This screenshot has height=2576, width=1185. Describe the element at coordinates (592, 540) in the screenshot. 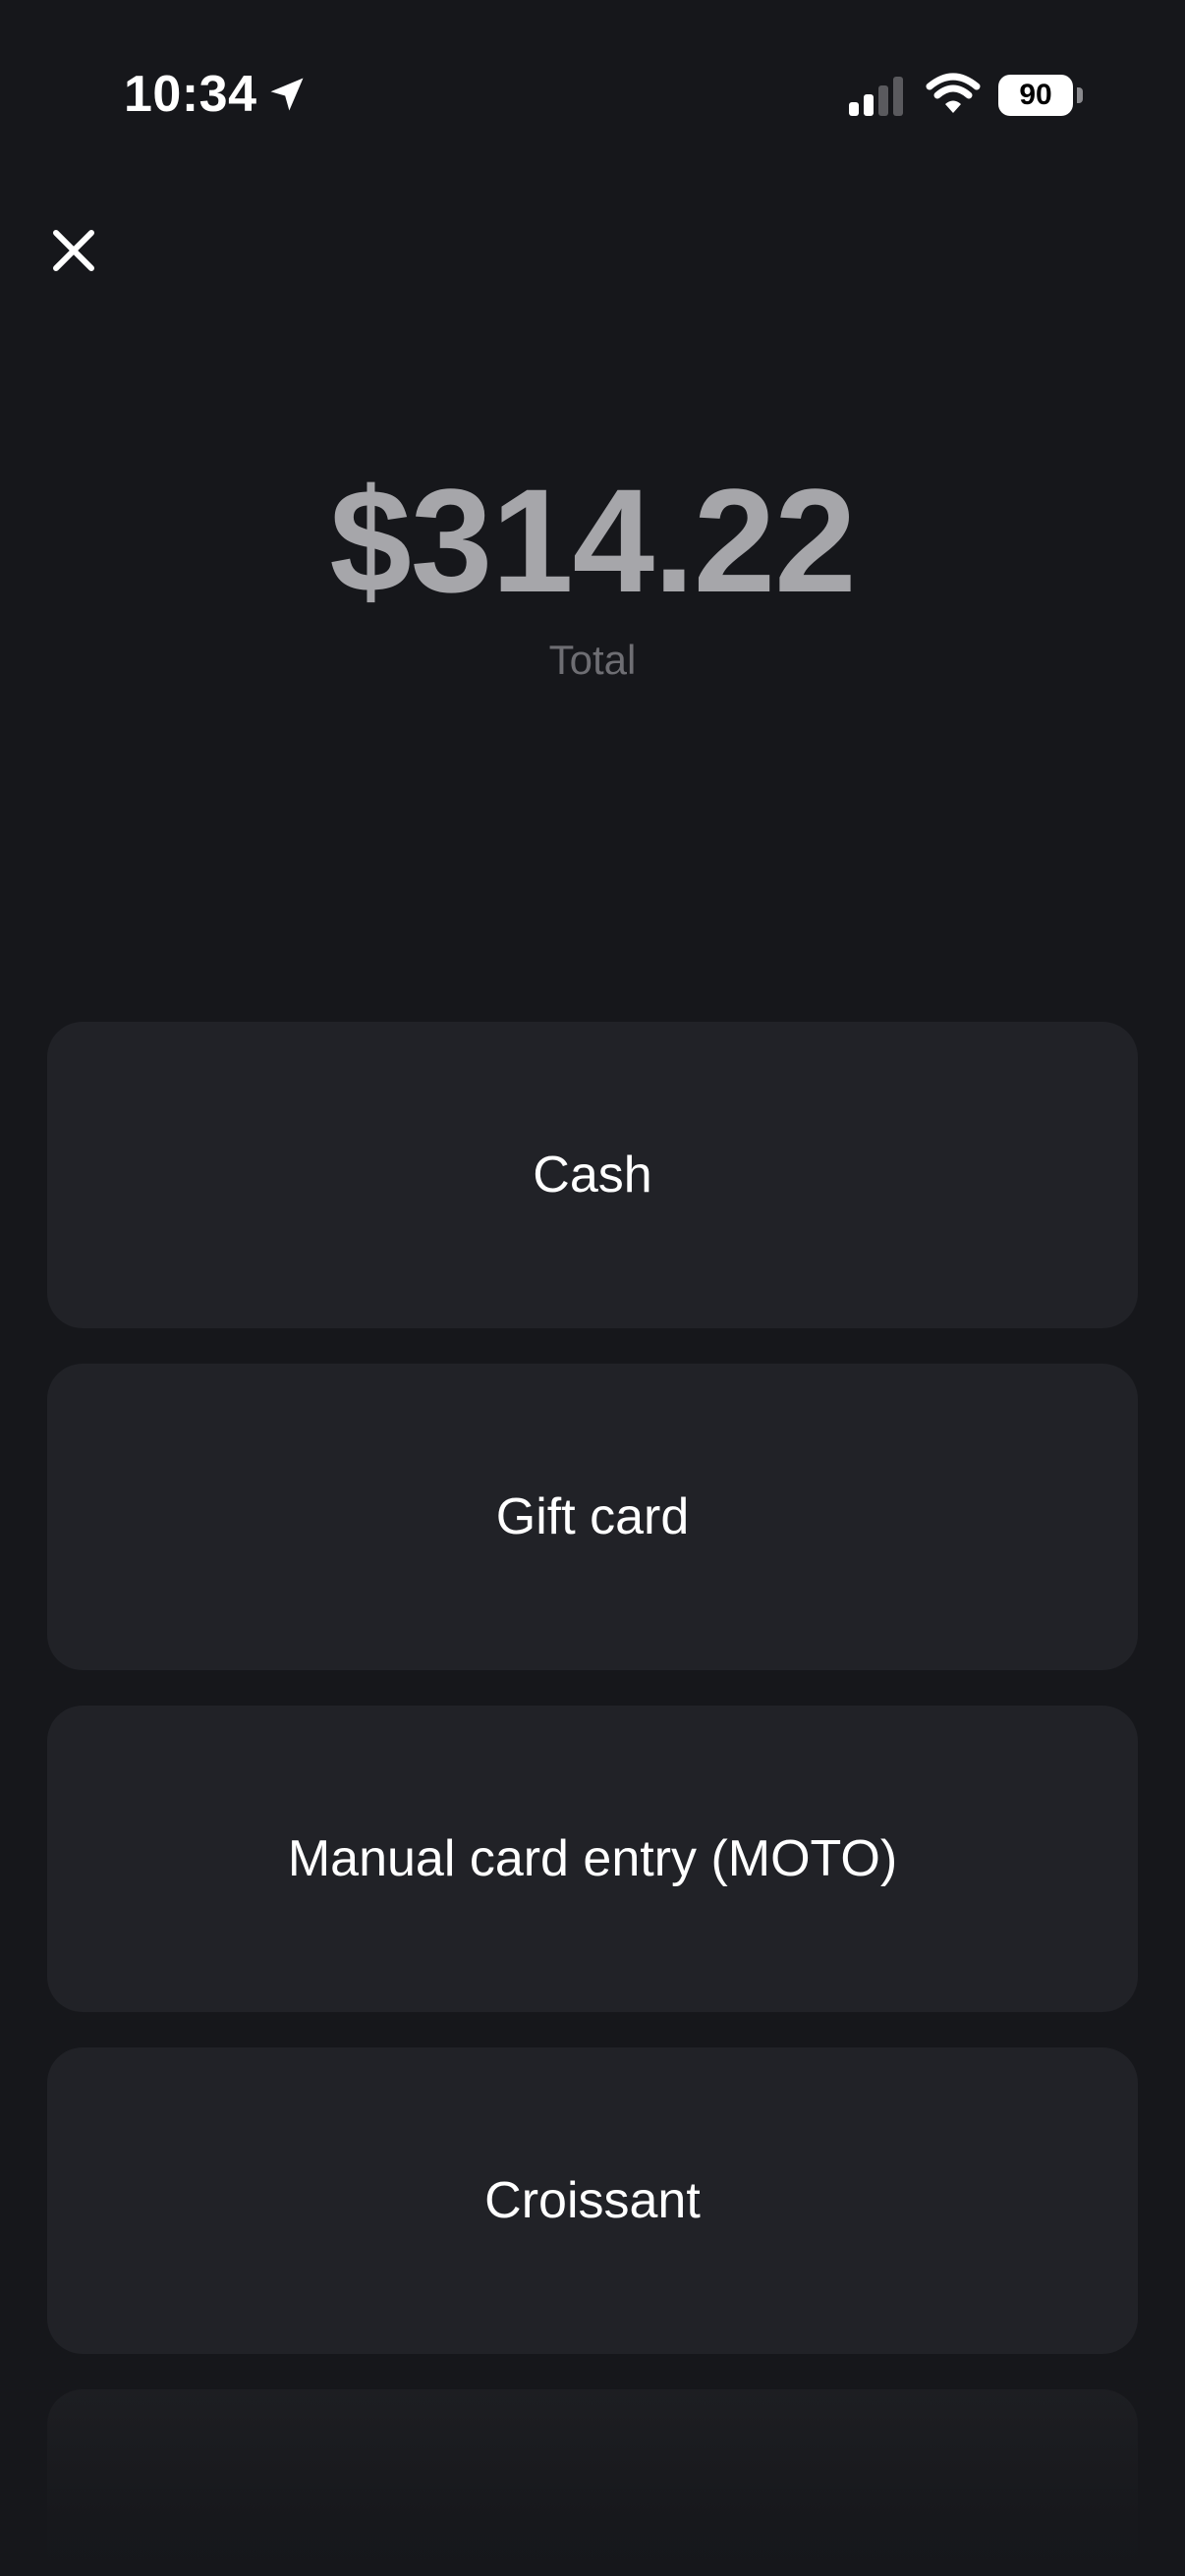

I see `total-amount: $314.22` at that location.